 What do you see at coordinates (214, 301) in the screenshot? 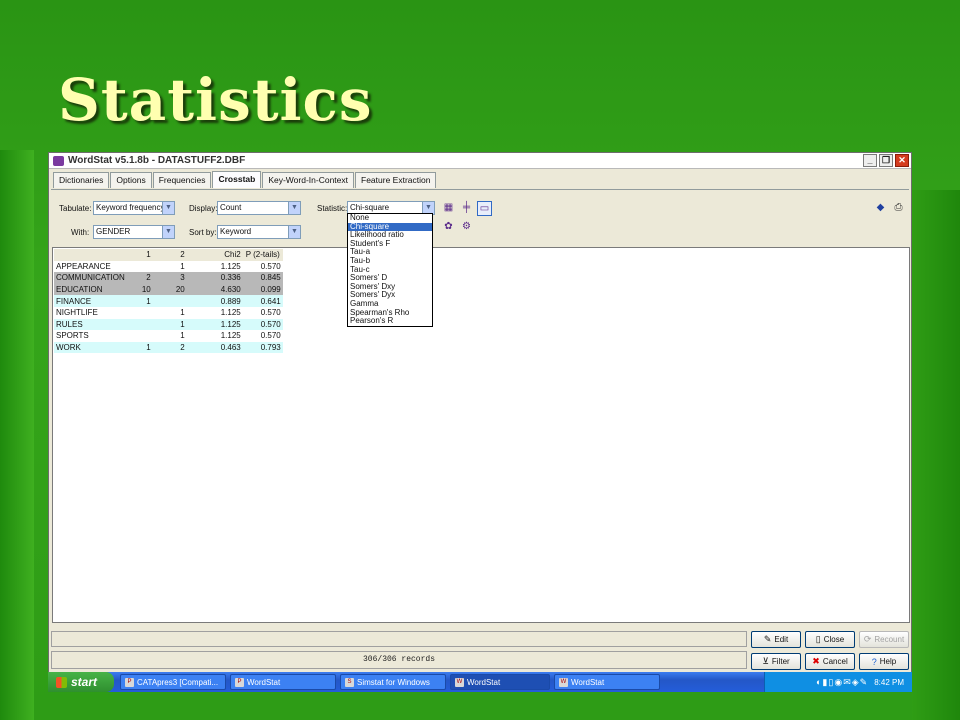
I see `chi2-cell: 0.889` at bounding box center [214, 301].